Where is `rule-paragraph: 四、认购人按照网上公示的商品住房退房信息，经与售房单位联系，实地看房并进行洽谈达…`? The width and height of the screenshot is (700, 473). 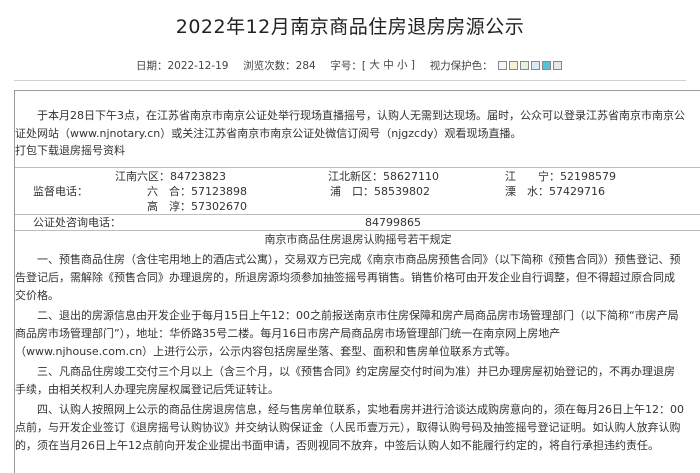 rule-paragraph: 四、认购人按照网上公示的商品住房退房信息，经与售房单位联系，实地看房并进行洽谈达… is located at coordinates (349, 427).